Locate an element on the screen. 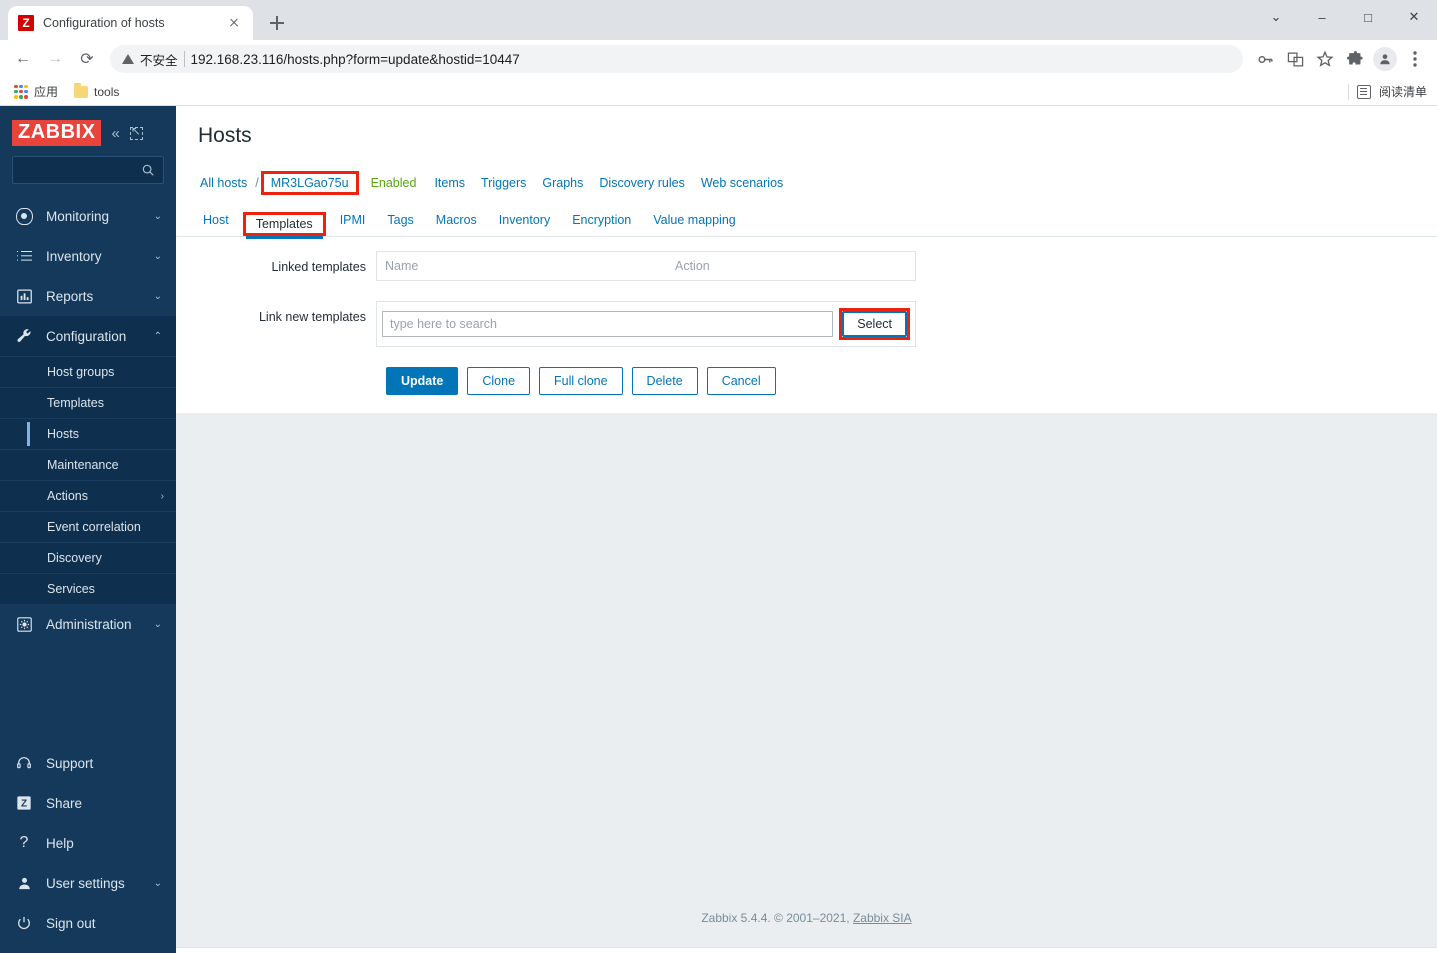 The height and width of the screenshot is (953, 1437). sidebar-item-label: User settings is located at coordinates (85, 883).